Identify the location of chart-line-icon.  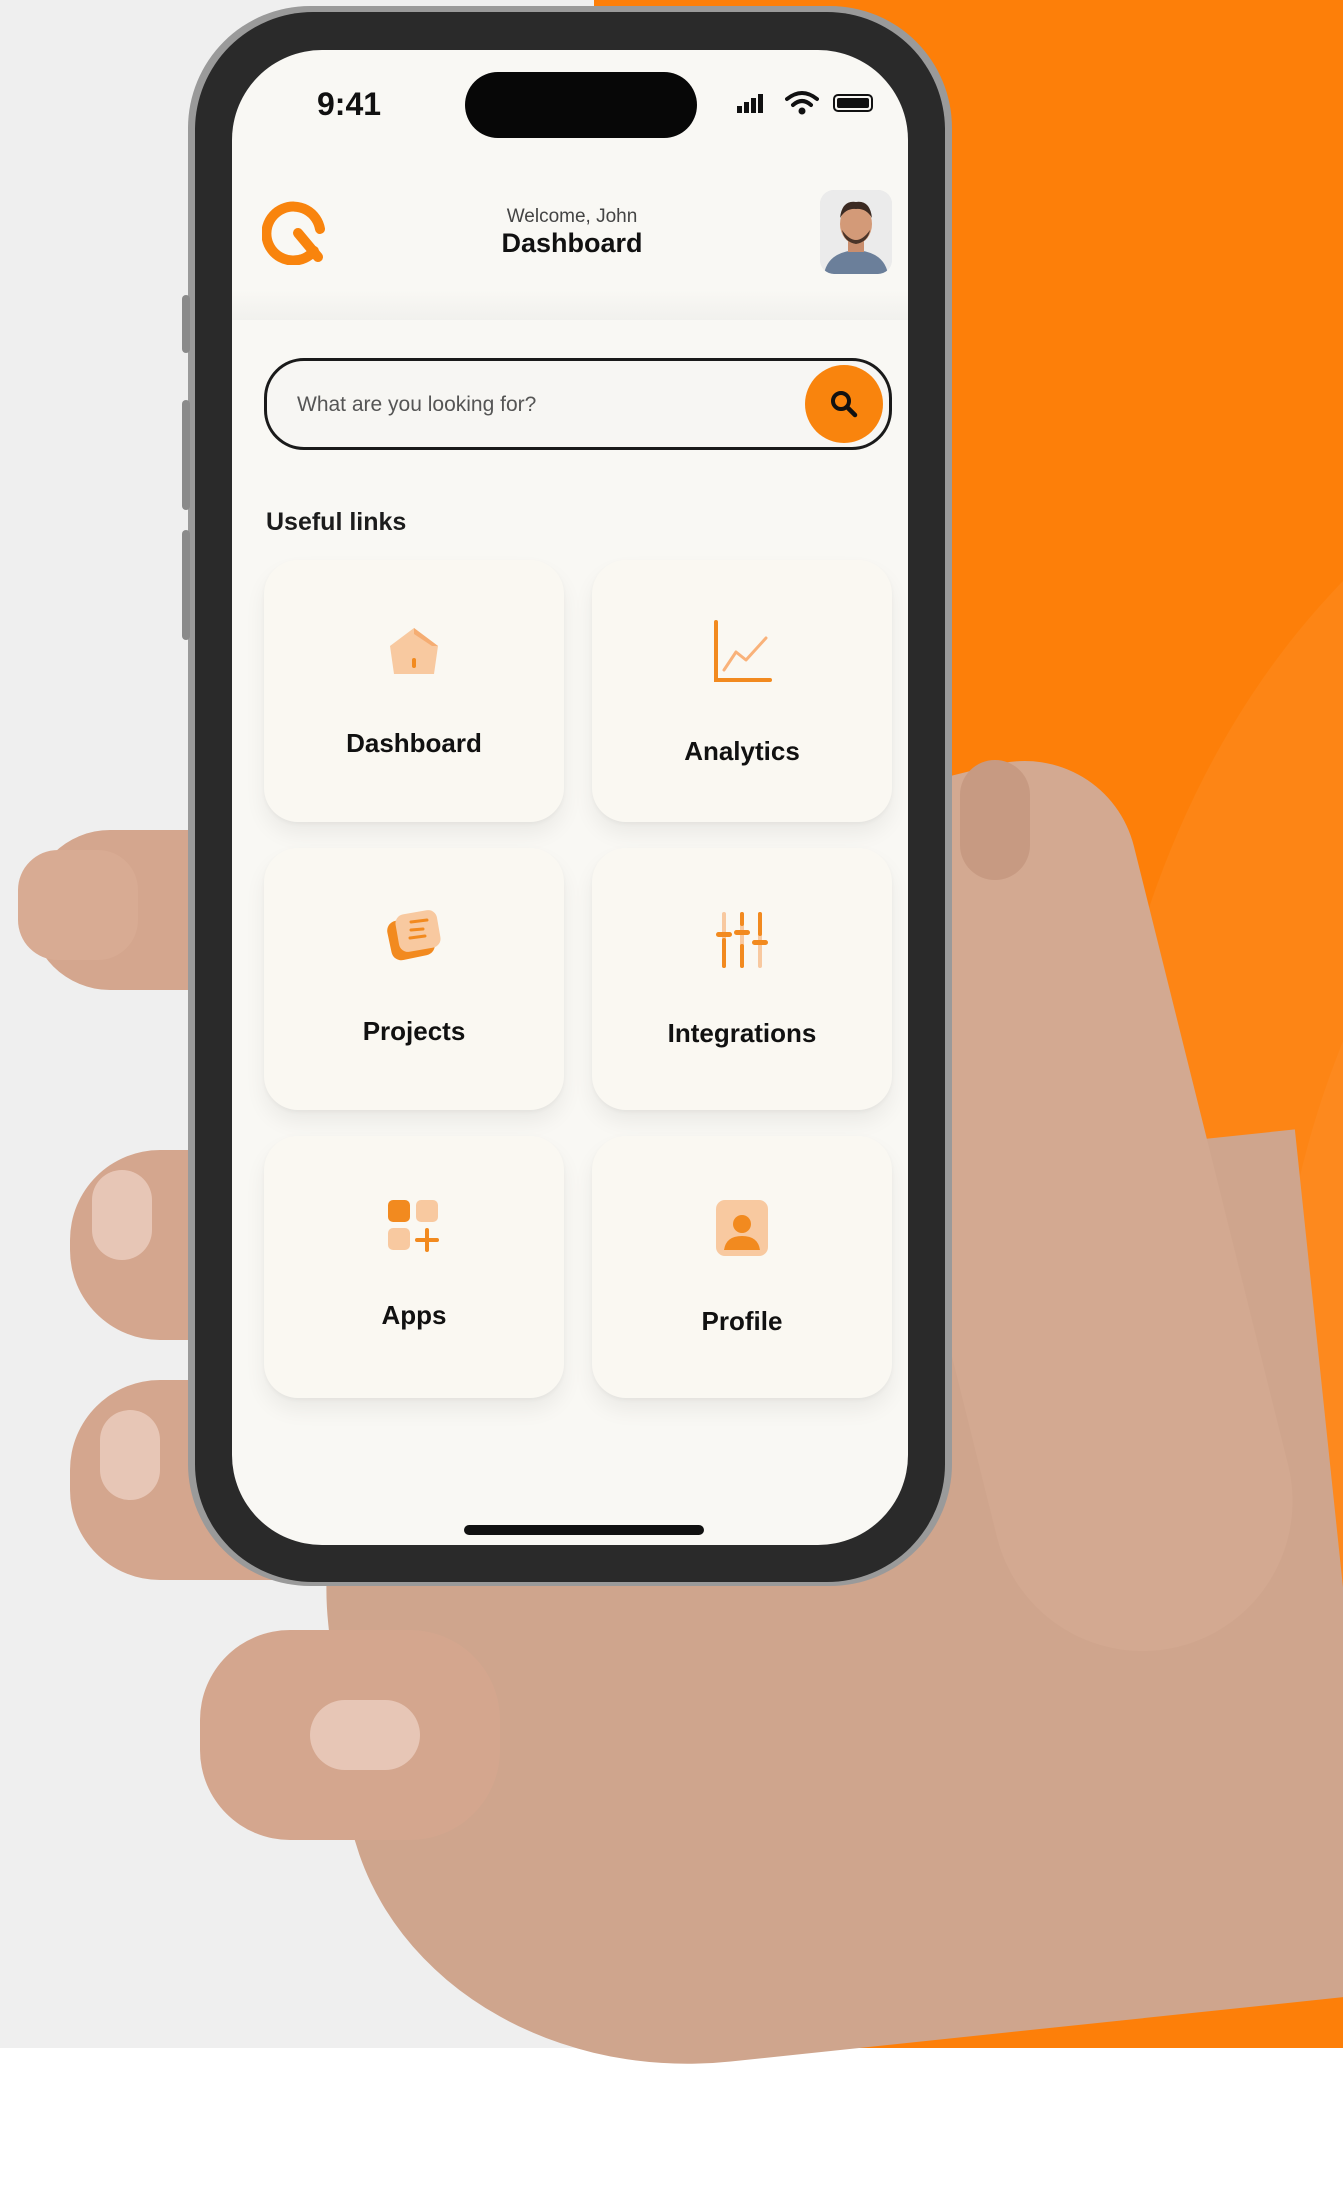
(742, 652).